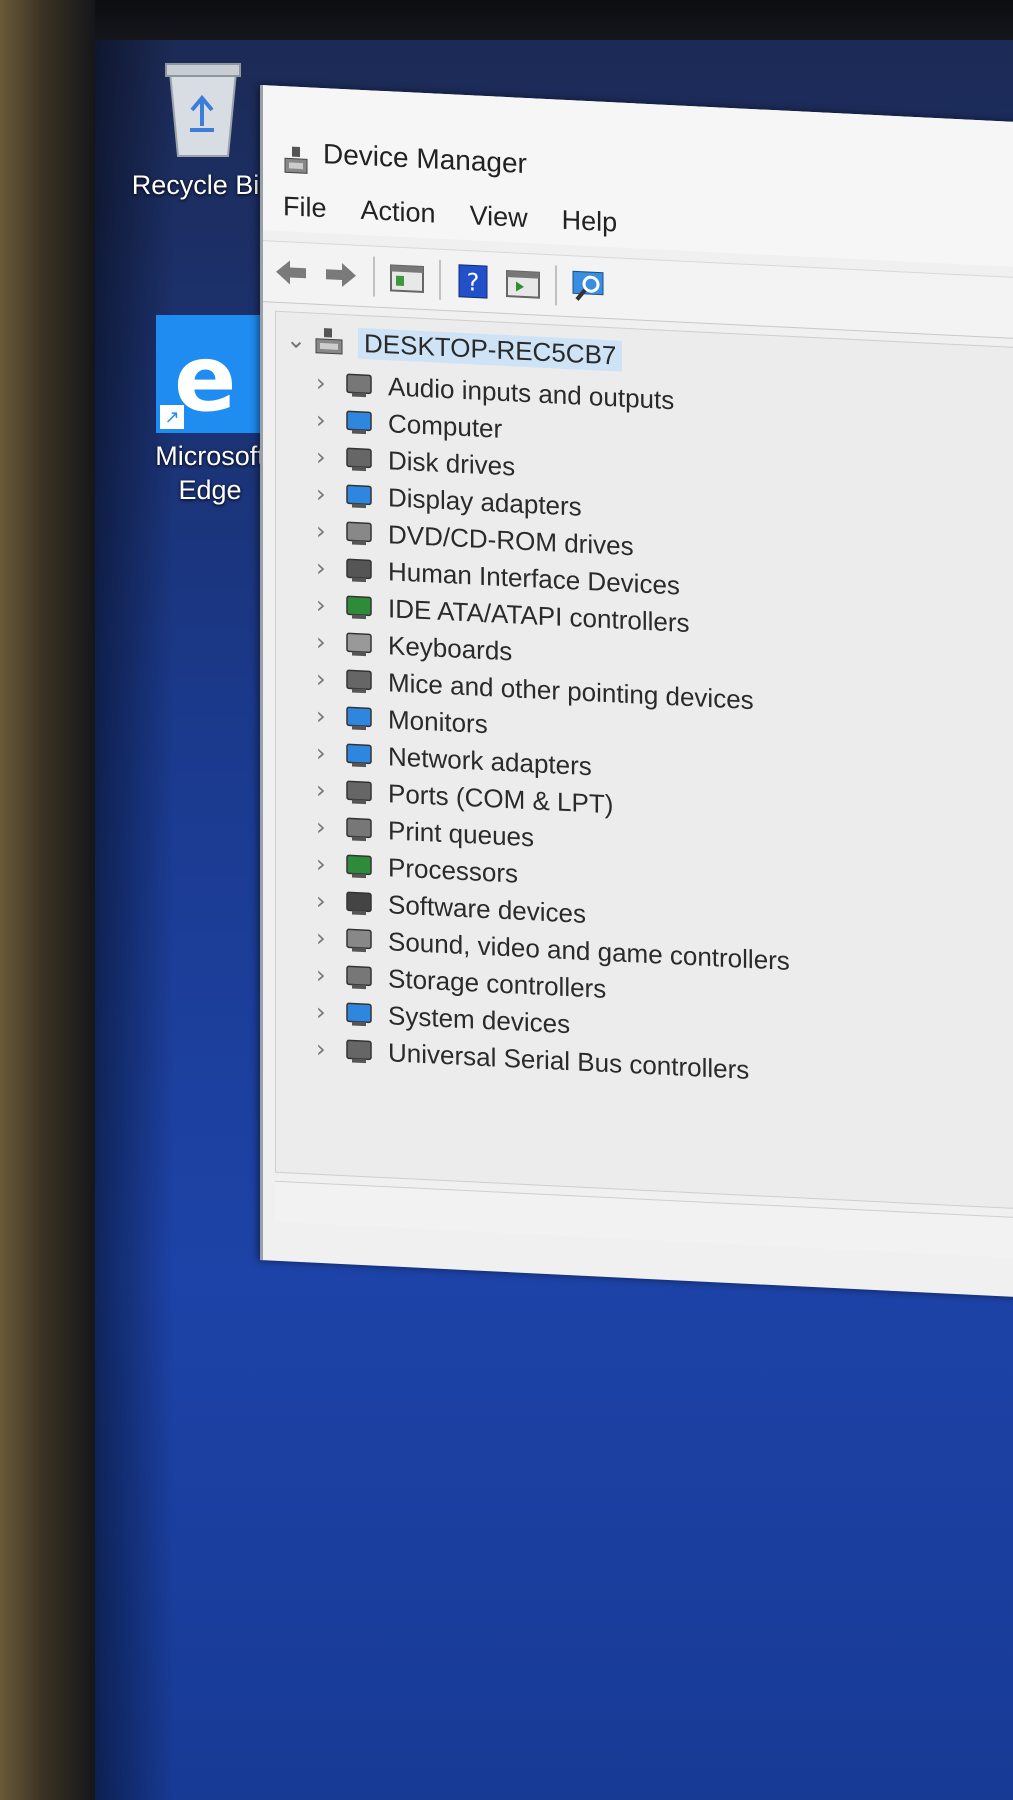 The width and height of the screenshot is (1013, 1800). What do you see at coordinates (359, 495) in the screenshot?
I see `display-adapter-icon` at bounding box center [359, 495].